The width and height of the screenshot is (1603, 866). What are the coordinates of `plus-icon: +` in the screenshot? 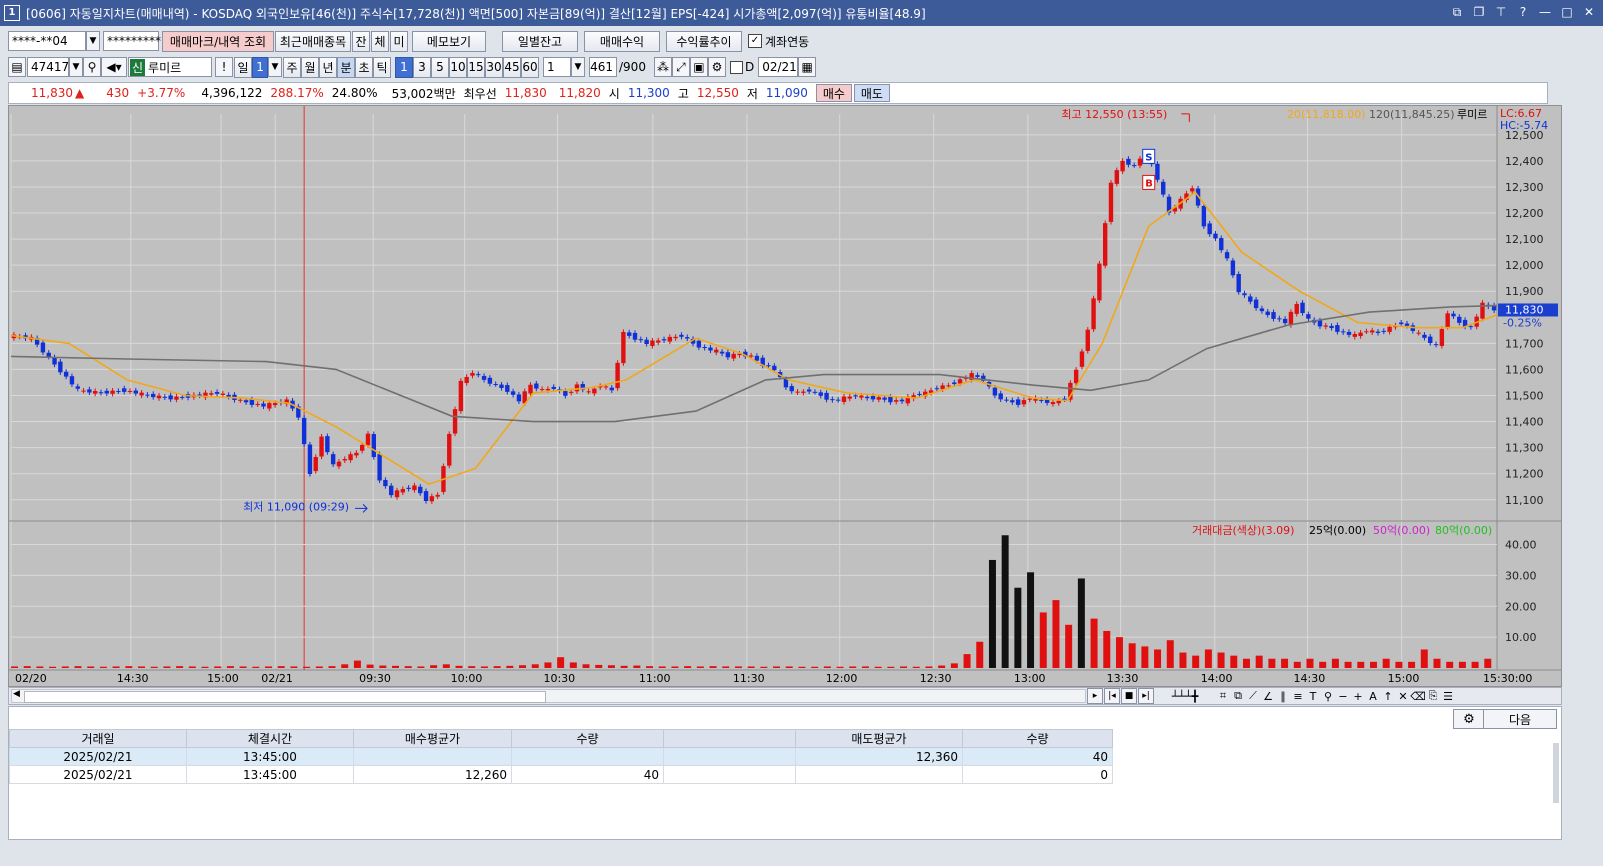 It's located at (1358, 696).